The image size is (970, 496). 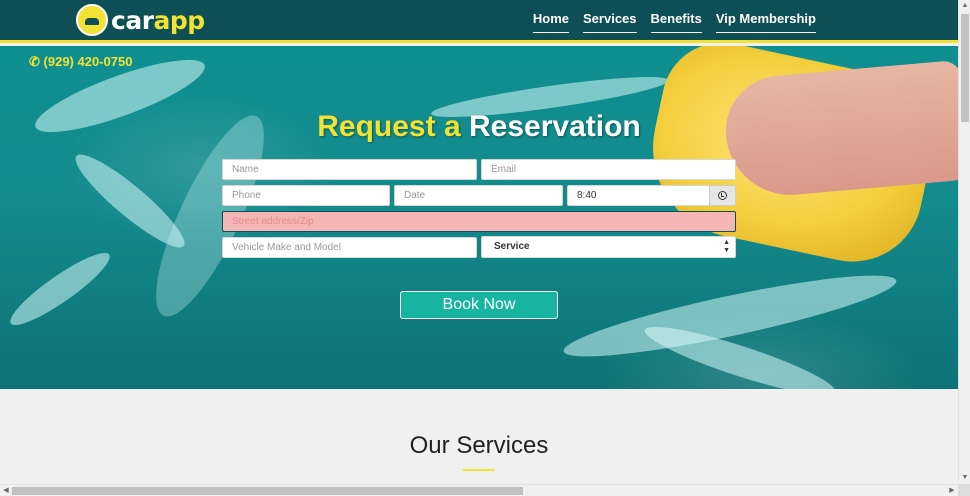 I want to click on logo: carapp, so click(x=140, y=20).